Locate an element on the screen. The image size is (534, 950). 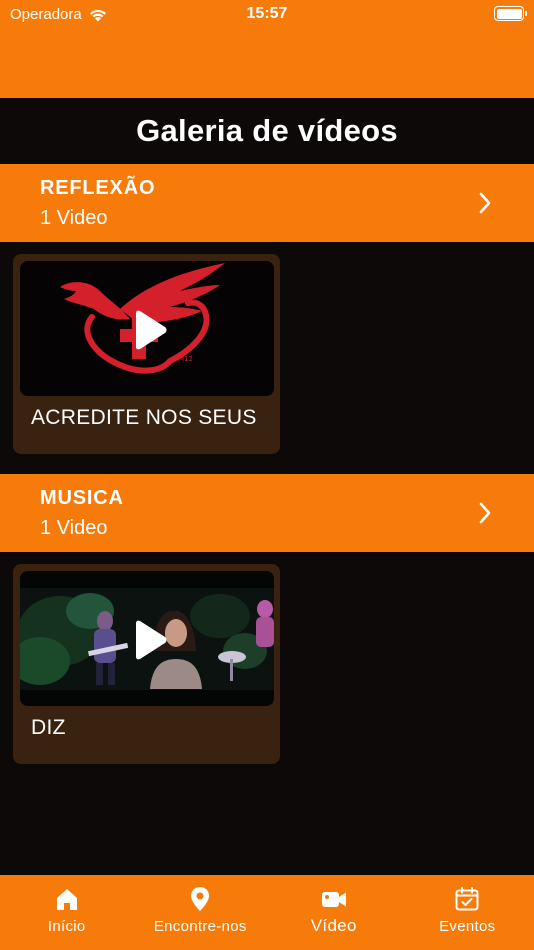
battery-icon is located at coordinates (510, 13).